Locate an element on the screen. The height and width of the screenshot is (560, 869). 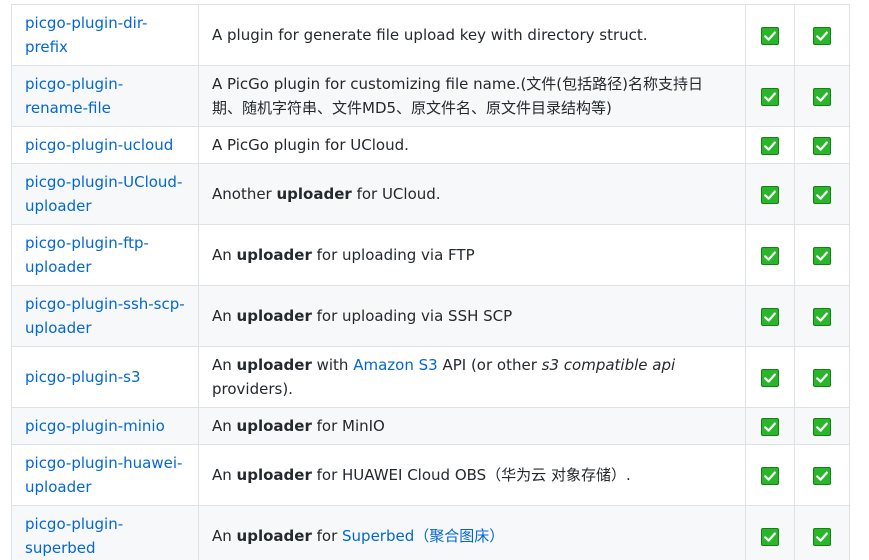
plugin-name-cell: picgo-plugin-ucloud is located at coordinates (105, 145).